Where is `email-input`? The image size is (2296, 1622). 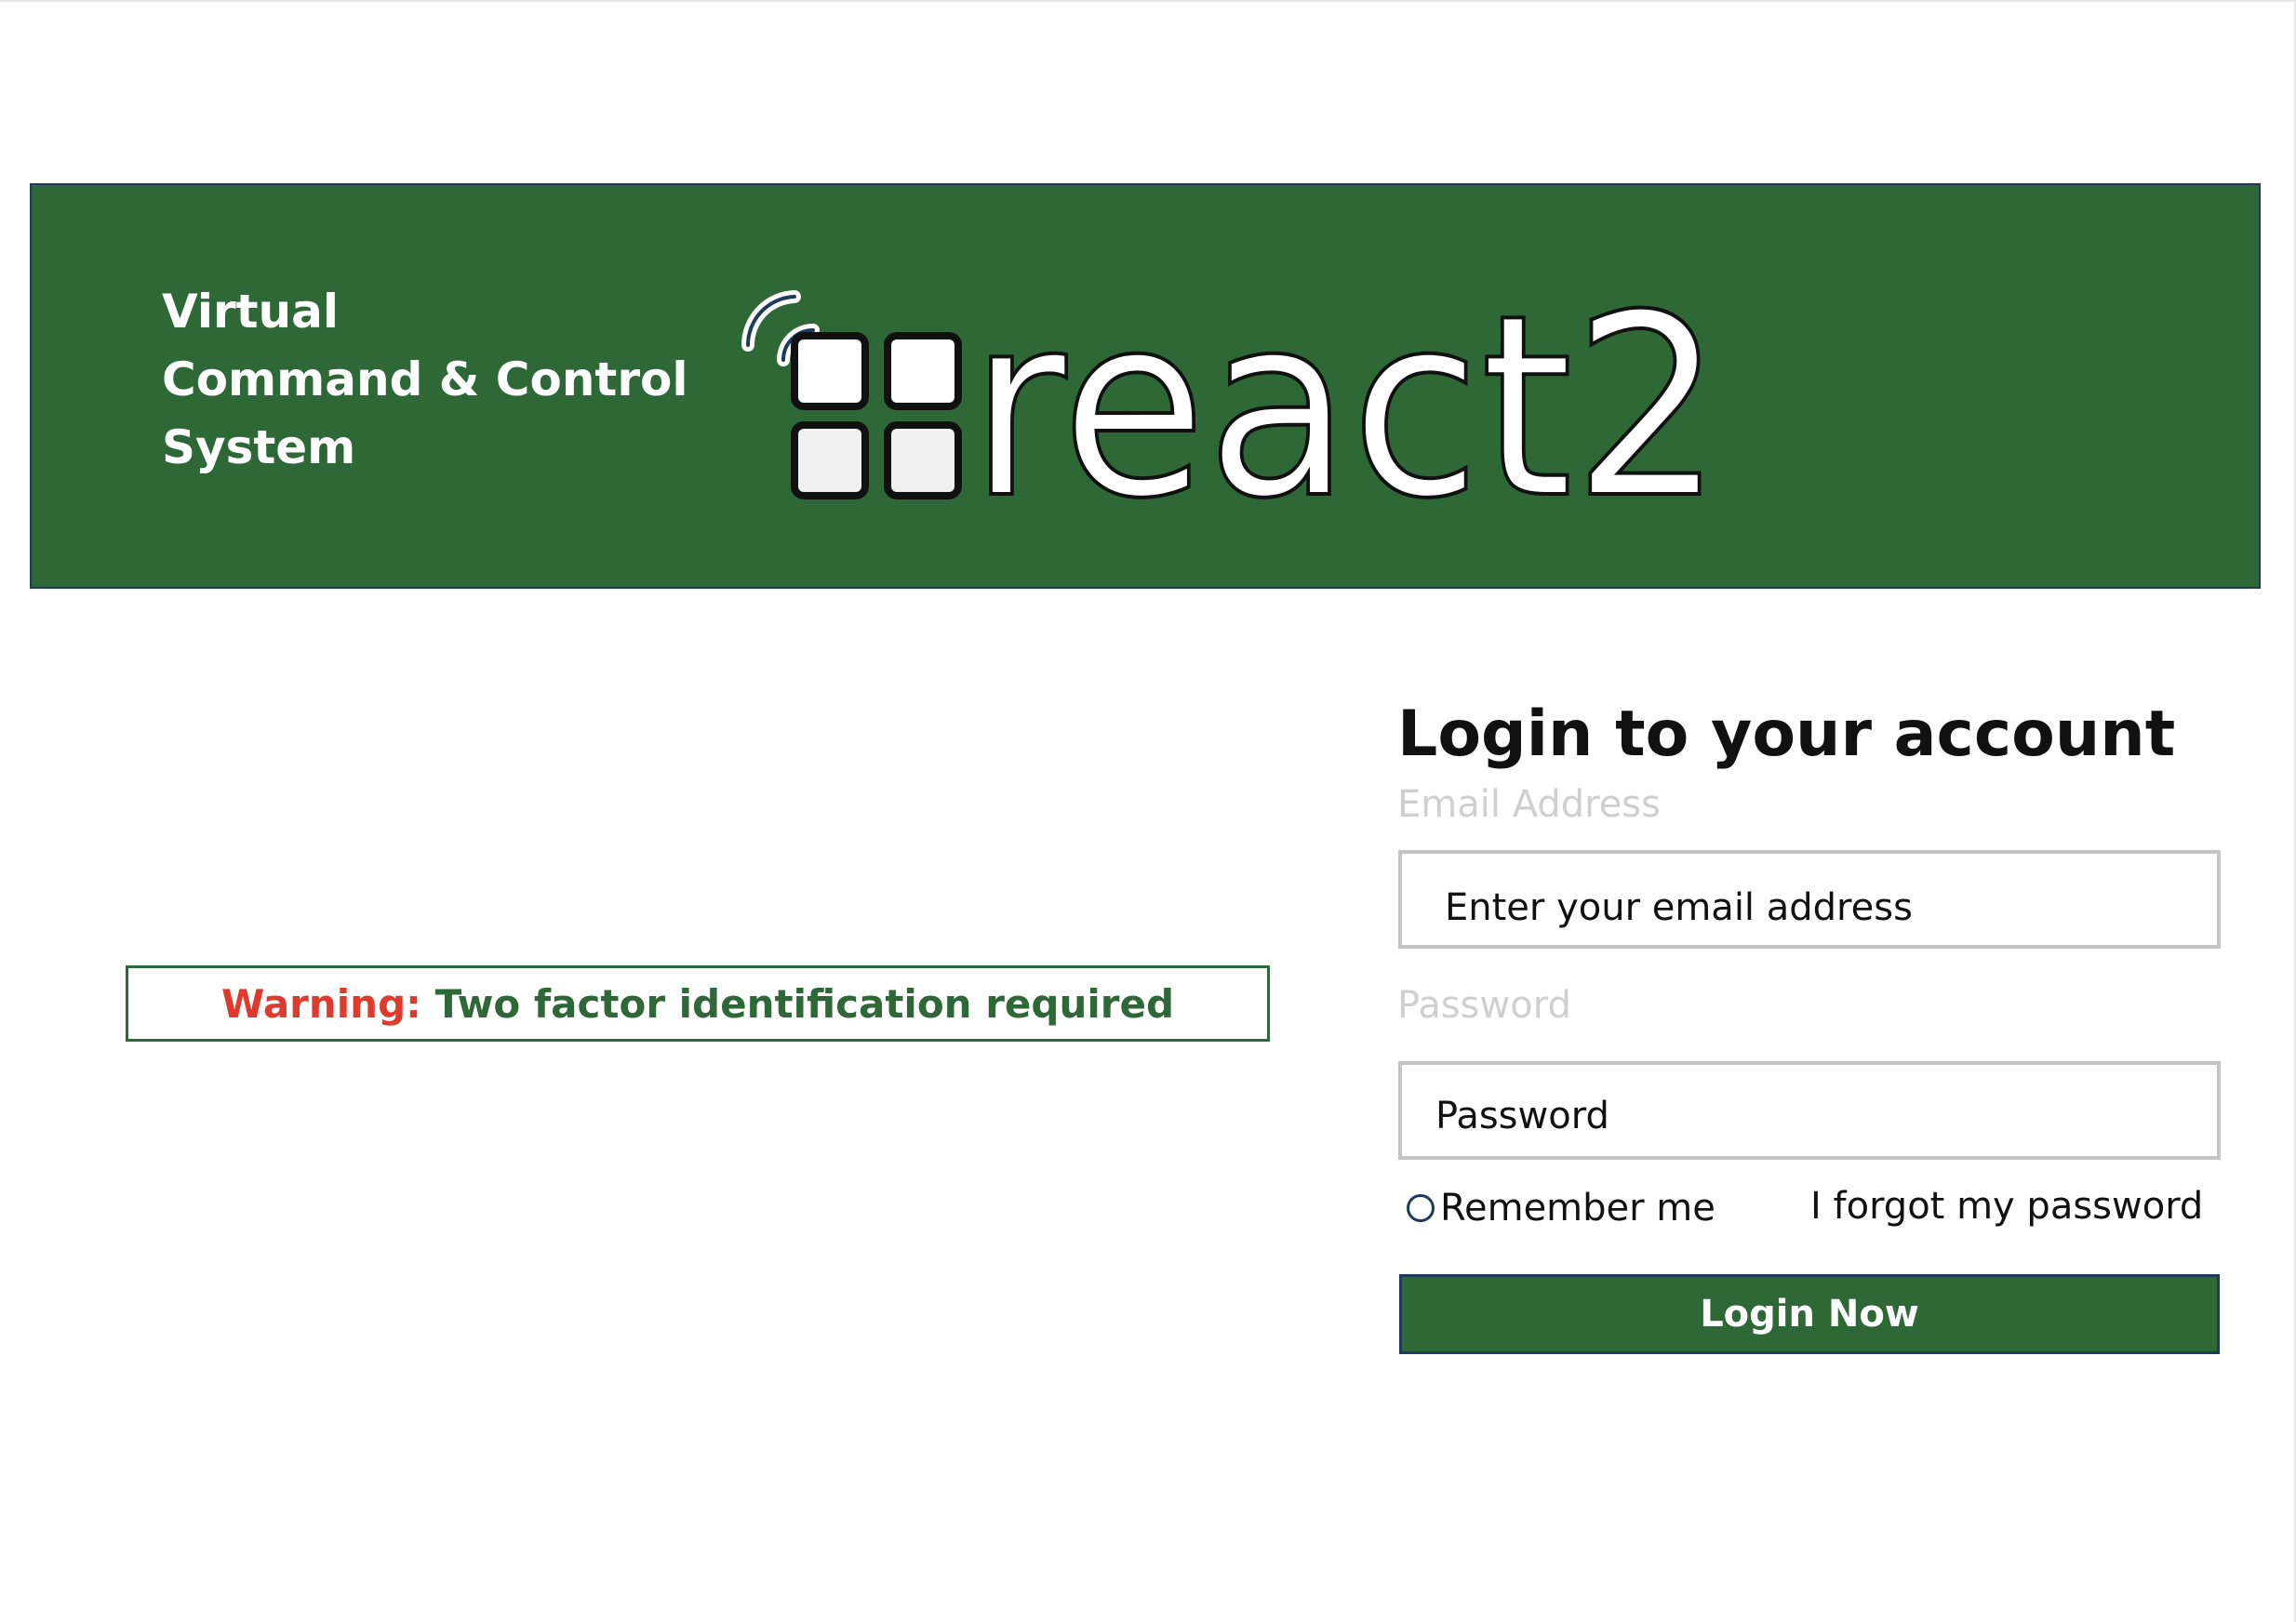 email-input is located at coordinates (1809, 899).